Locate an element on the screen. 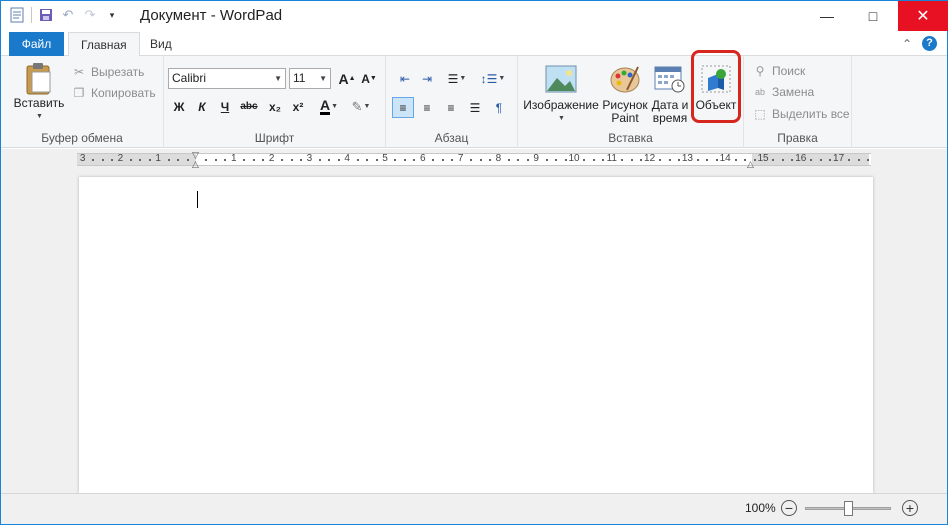 The image size is (948, 525). help-icon: ? is located at coordinates (929, 43).